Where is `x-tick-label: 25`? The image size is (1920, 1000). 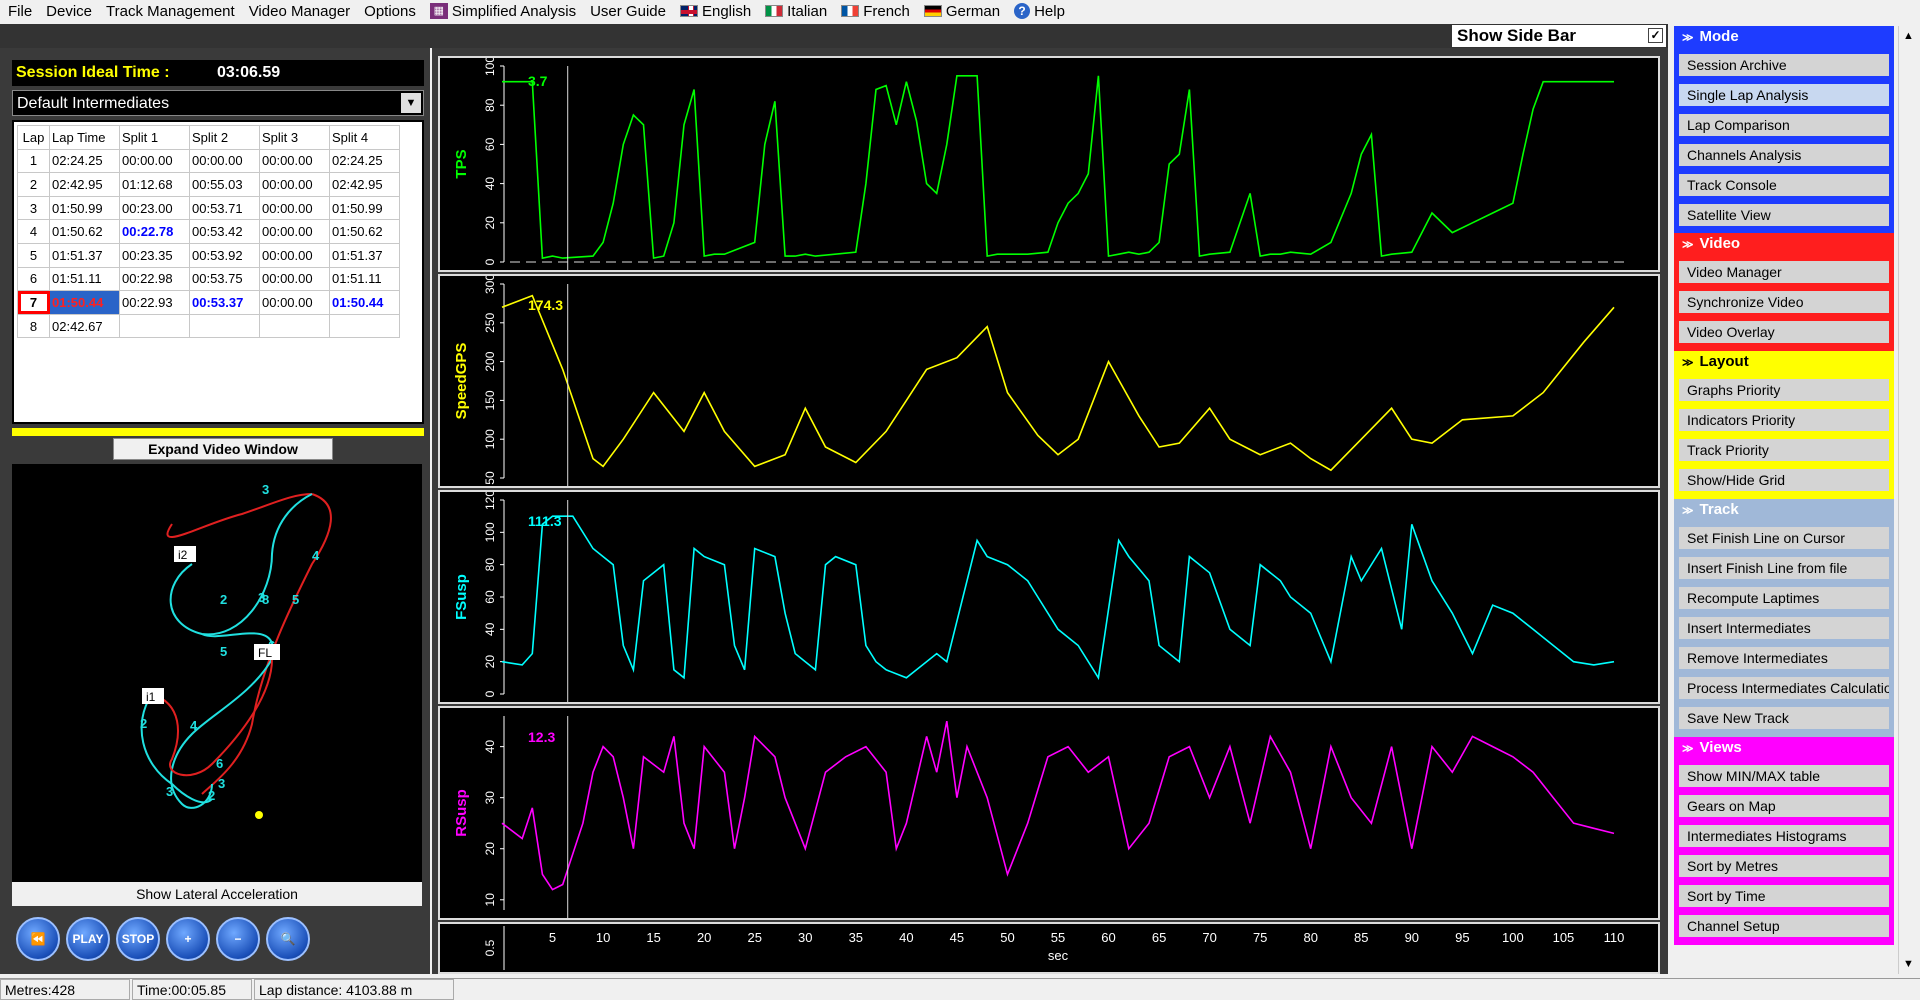 x-tick-label: 25 is located at coordinates (754, 937).